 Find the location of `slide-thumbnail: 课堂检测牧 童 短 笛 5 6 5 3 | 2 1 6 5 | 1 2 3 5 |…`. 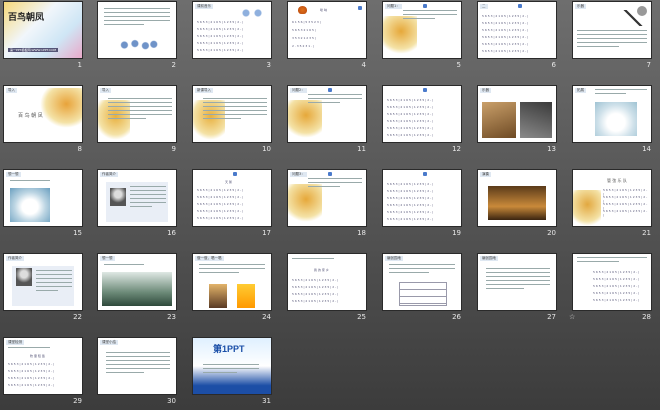

slide-thumbnail: 课堂检测牧 童 短 笛 5 6 5 3 | 2 1 6 5 | 1 2 3 5 |… is located at coordinates (43, 372).